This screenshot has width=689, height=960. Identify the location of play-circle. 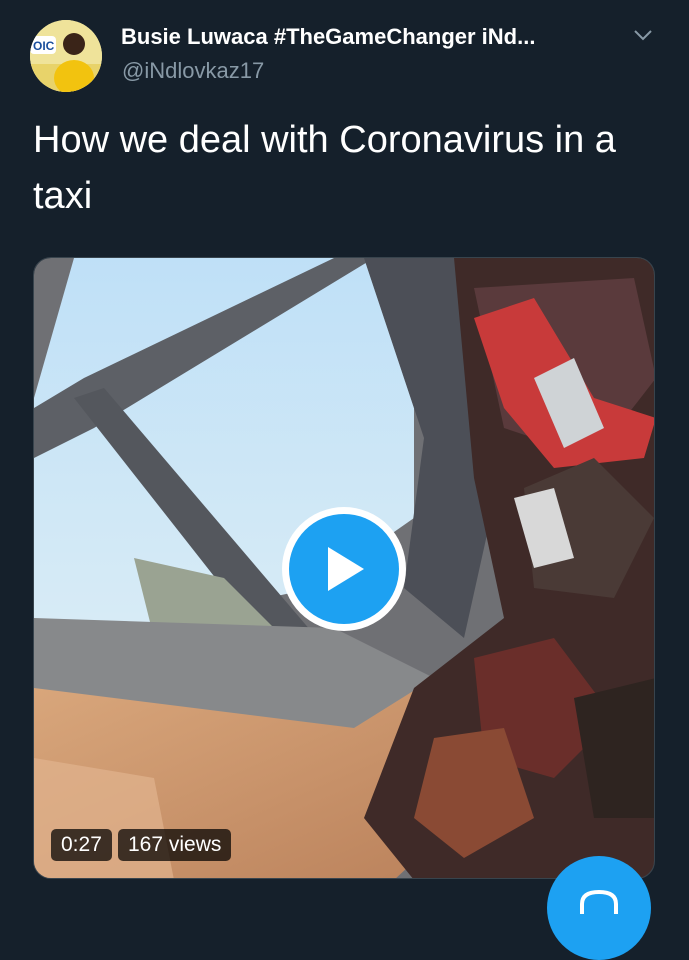
(344, 569).